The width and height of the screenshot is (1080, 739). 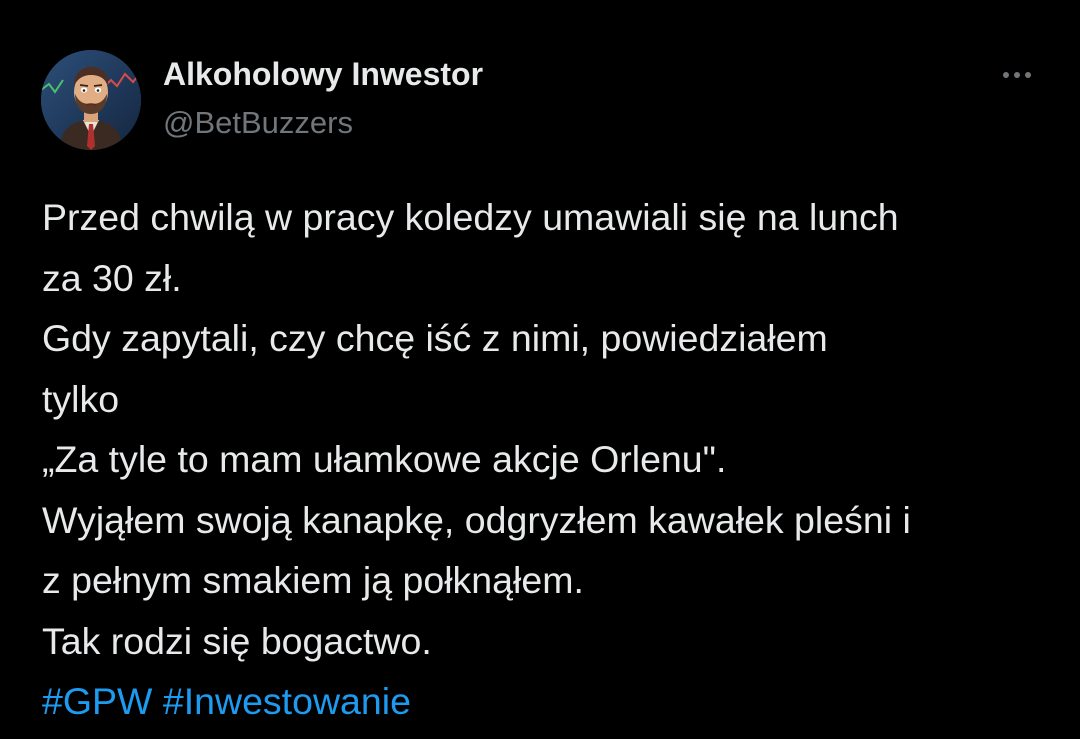 What do you see at coordinates (547, 701) in the screenshot?
I see `hashtag-row: #GPW #Inwestowanie` at bounding box center [547, 701].